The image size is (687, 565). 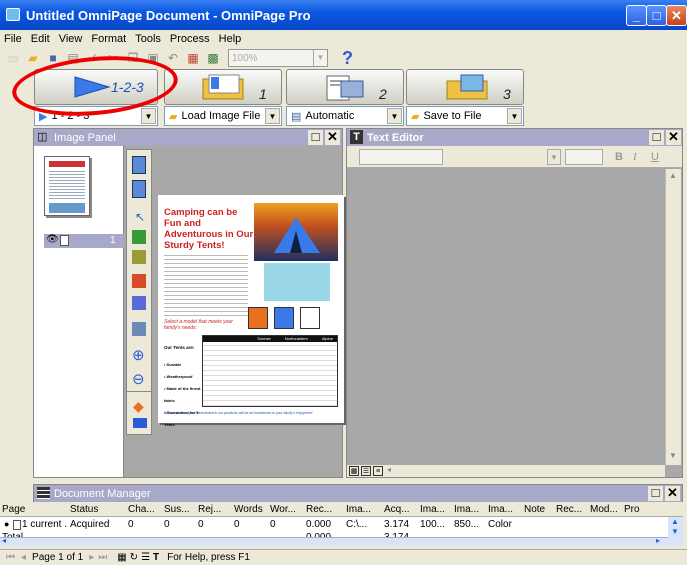 I want to click on picture-icon: ▩, so click(x=213, y=58).